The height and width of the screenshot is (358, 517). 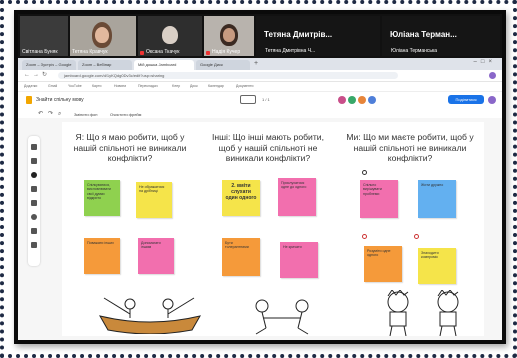 I want to click on redo-icon: ↷, so click(x=50, y=113).